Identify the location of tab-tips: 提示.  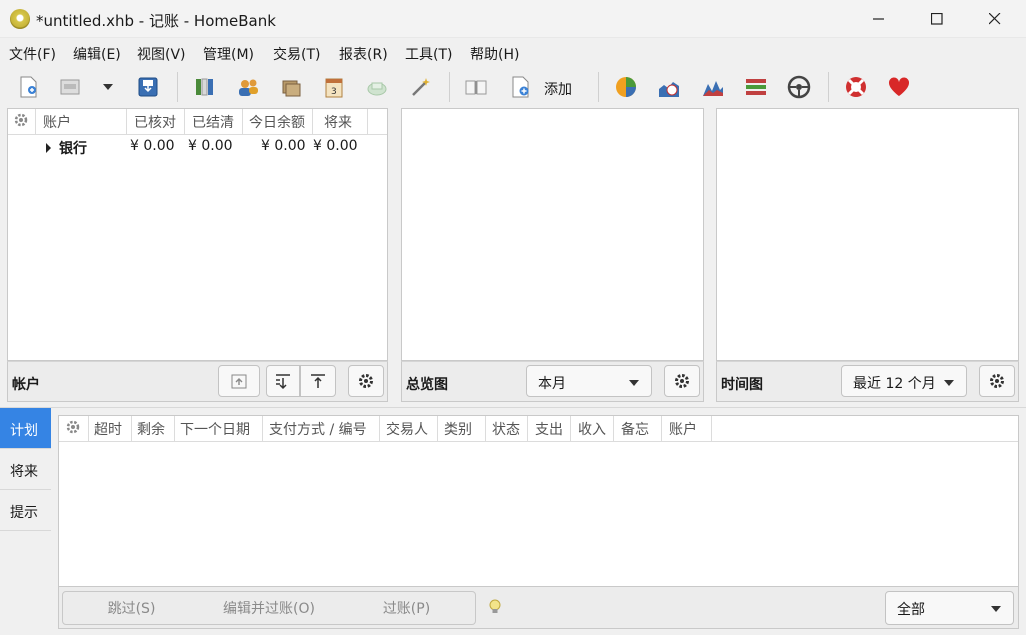
(25, 510).